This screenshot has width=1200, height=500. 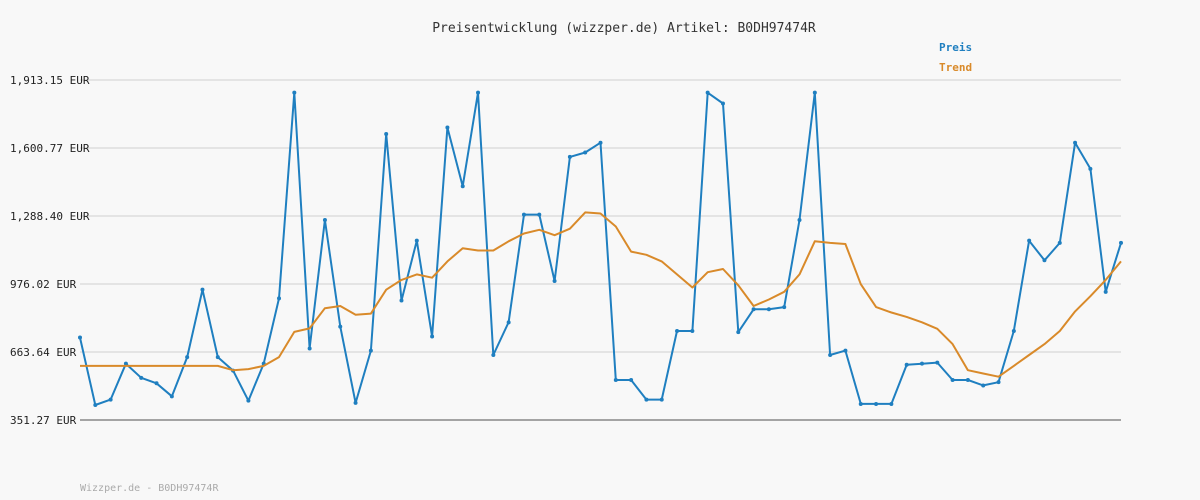 What do you see at coordinates (149, 488) in the screenshot?
I see `chart-footer: Wizzper.de - B0DH97474R` at bounding box center [149, 488].